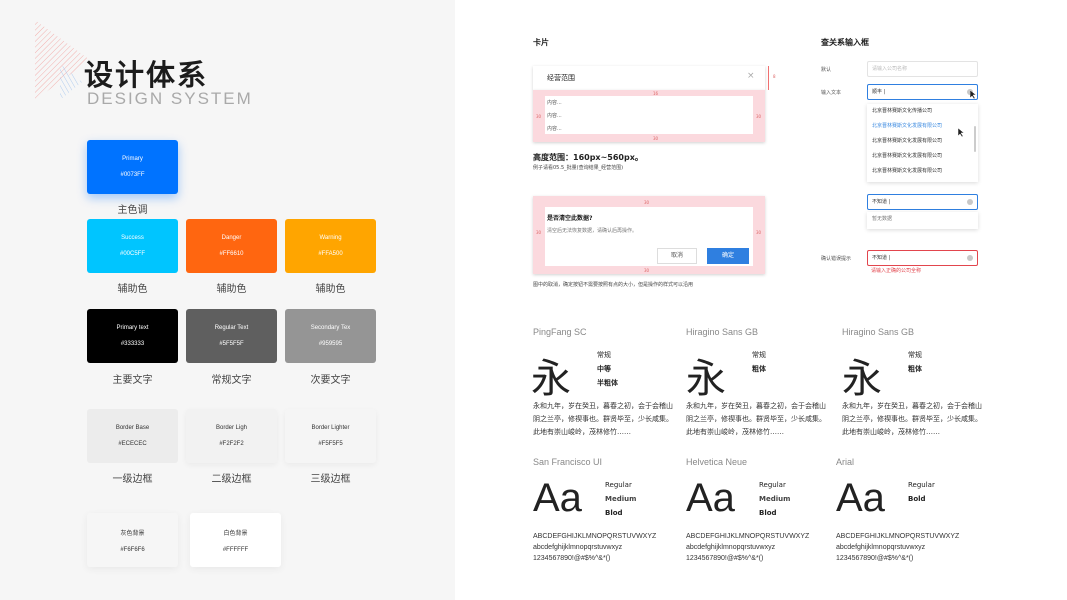 The image size is (1067, 600). Describe the element at coordinates (132, 533) in the screenshot. I see `swatch-name: 灰色背景` at that location.